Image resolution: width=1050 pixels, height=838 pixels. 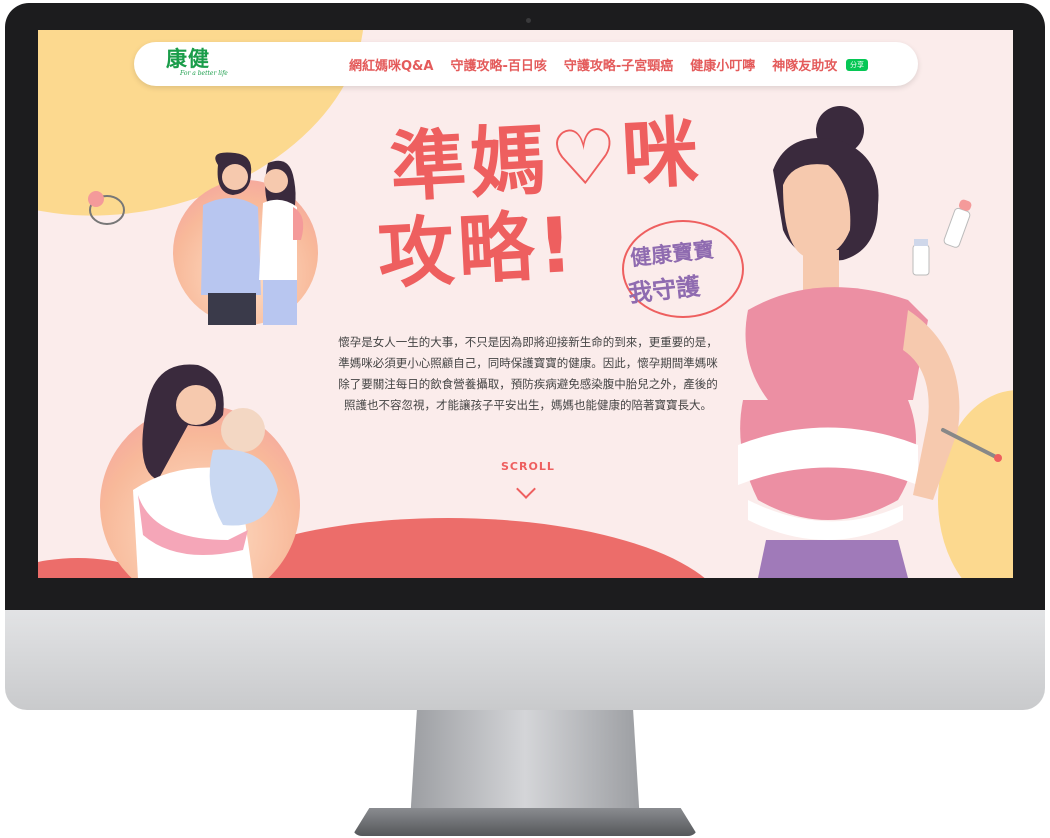 What do you see at coordinates (849, 342) in the screenshot?
I see `pregnant-woman-illustration` at bounding box center [849, 342].